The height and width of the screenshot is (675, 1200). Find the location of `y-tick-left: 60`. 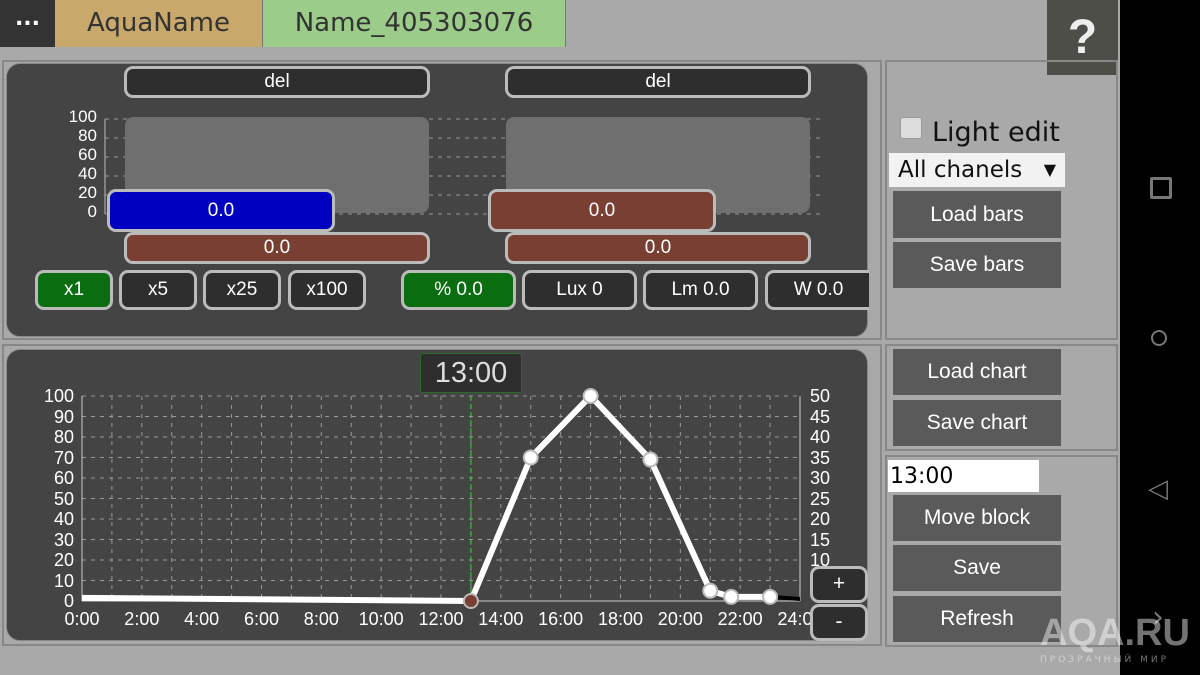

y-tick-left: 60 is located at coordinates (63, 478).